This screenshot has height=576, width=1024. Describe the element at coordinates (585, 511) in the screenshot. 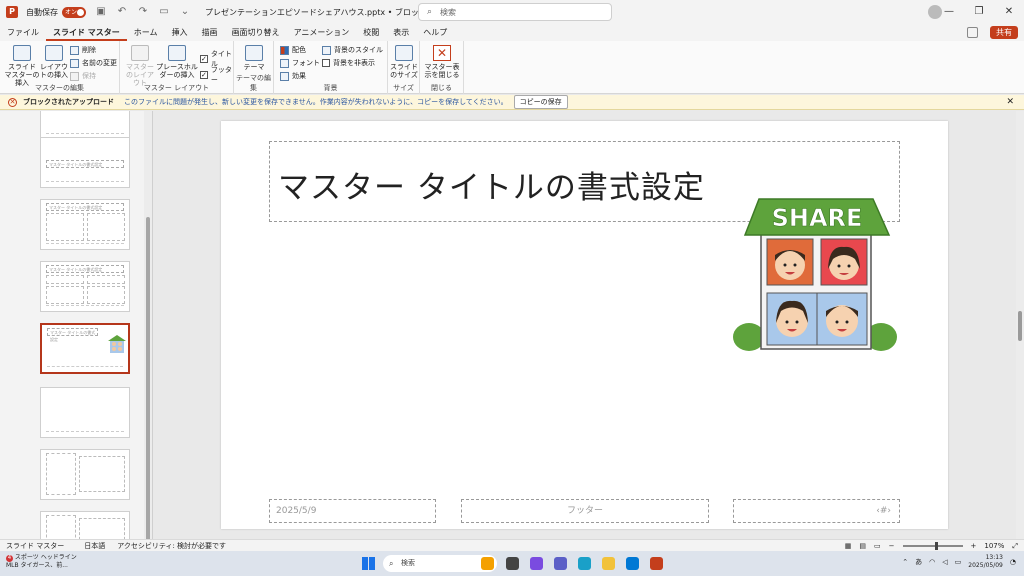

I see `footer-placeholder: フッター` at that location.